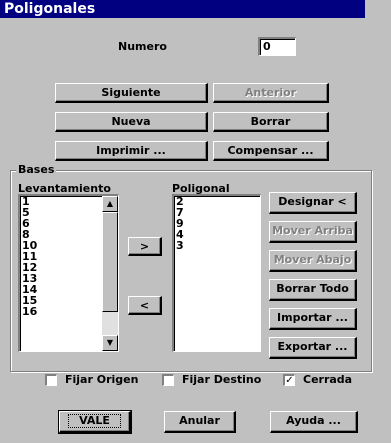  Describe the element at coordinates (131, 122) in the screenshot. I see `nueva-button: Nueva` at that location.